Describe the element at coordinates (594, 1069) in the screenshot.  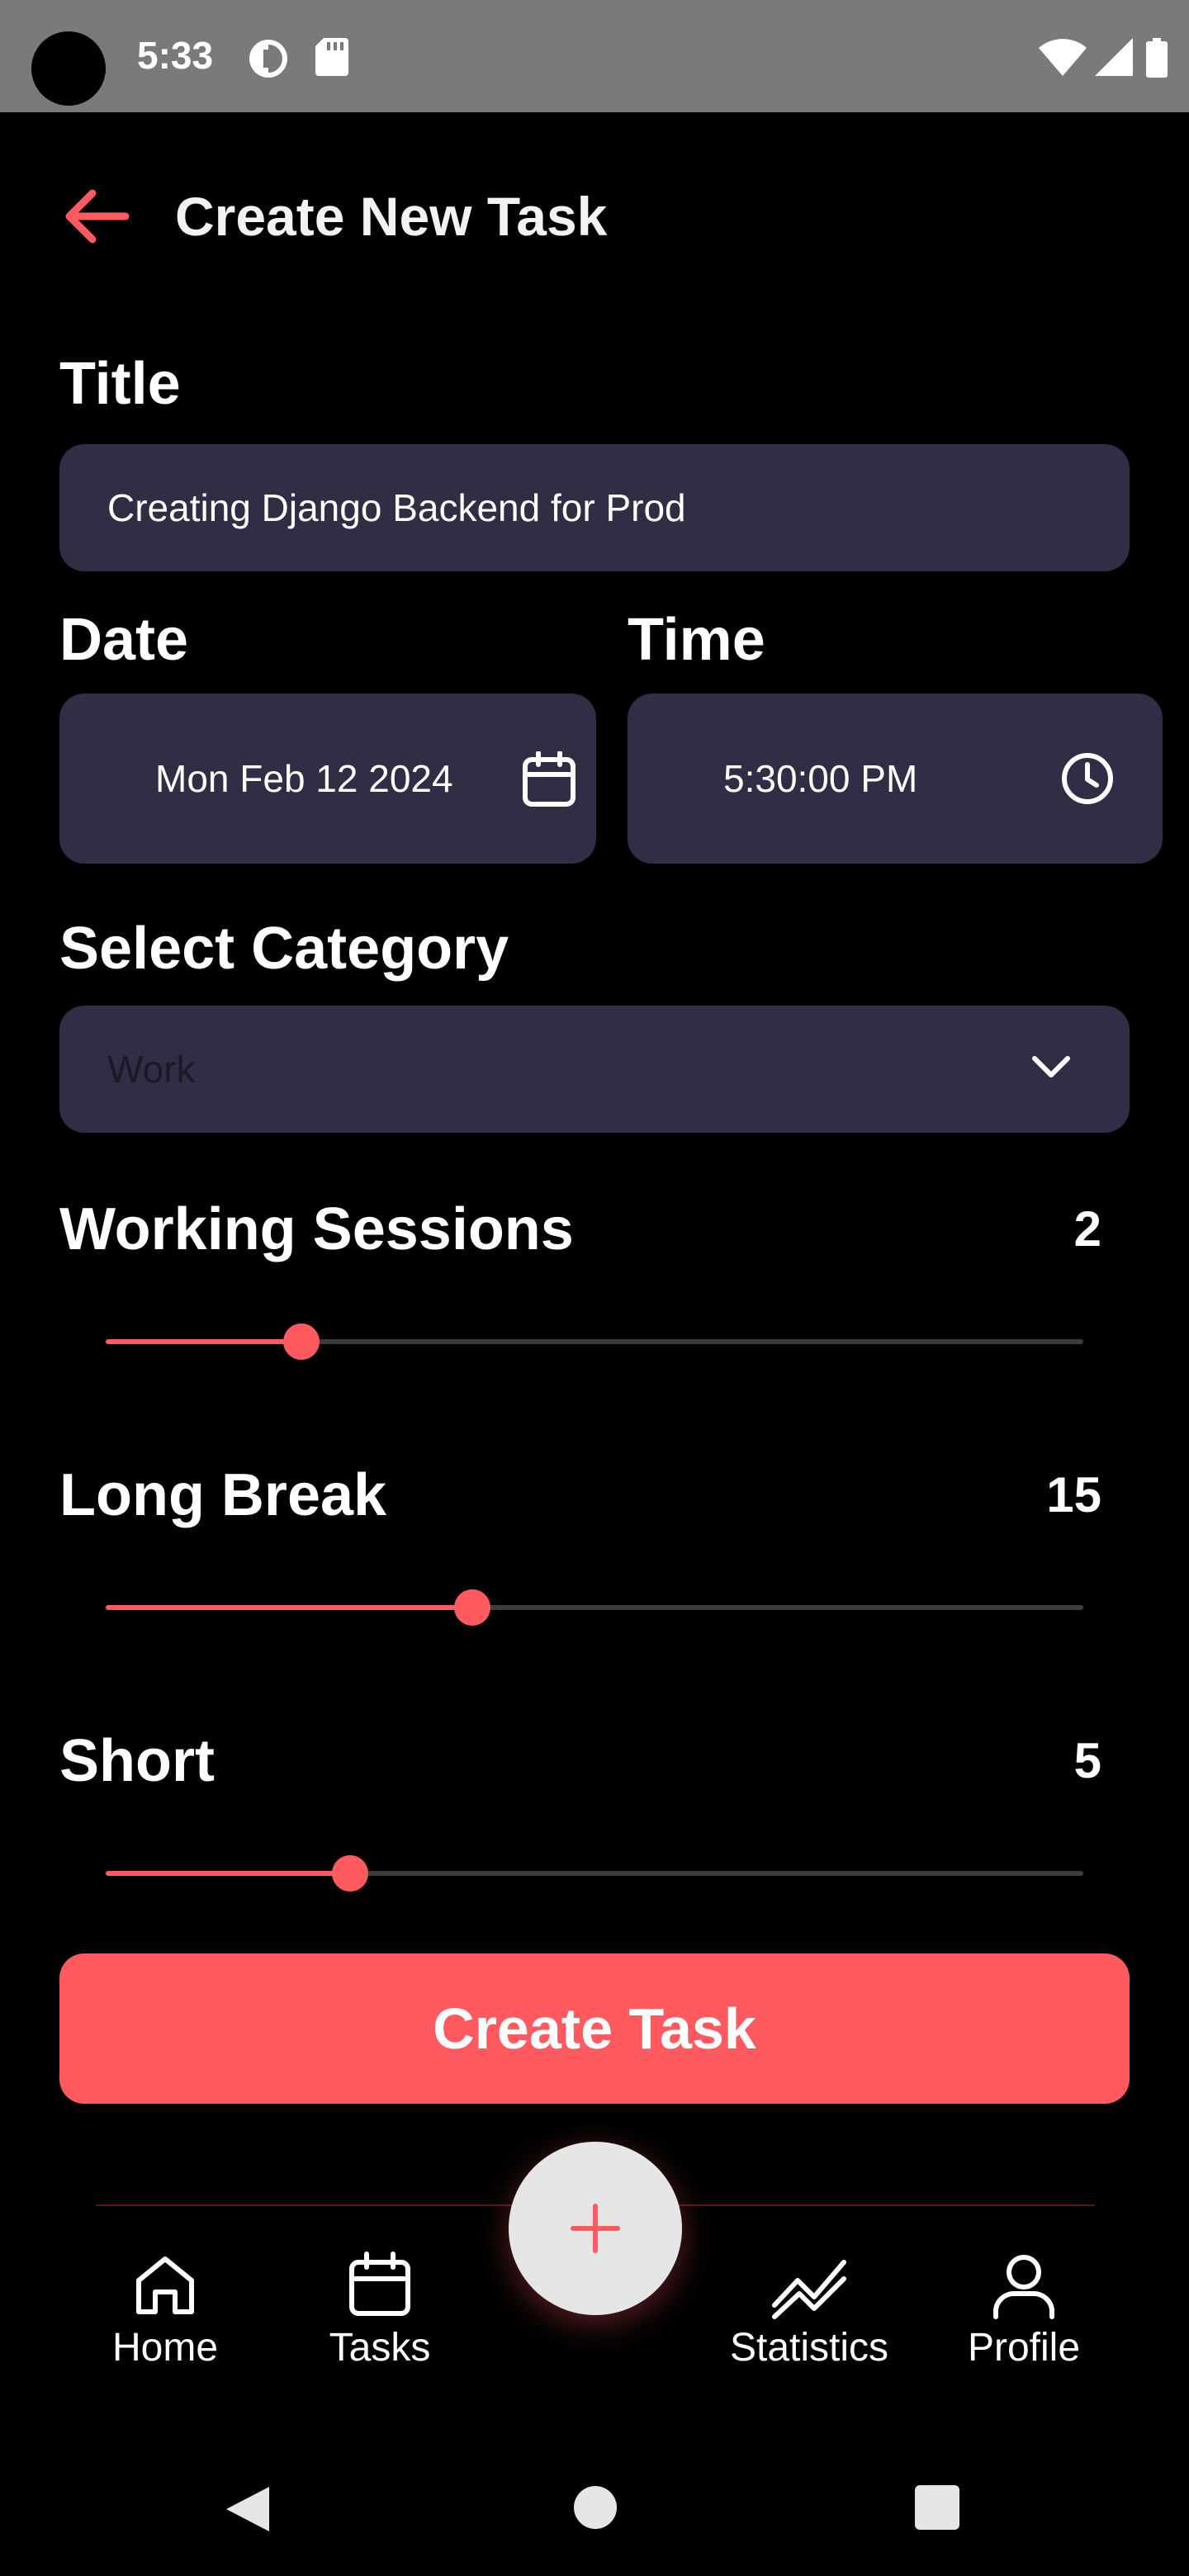
I see `category-select: Work` at that location.